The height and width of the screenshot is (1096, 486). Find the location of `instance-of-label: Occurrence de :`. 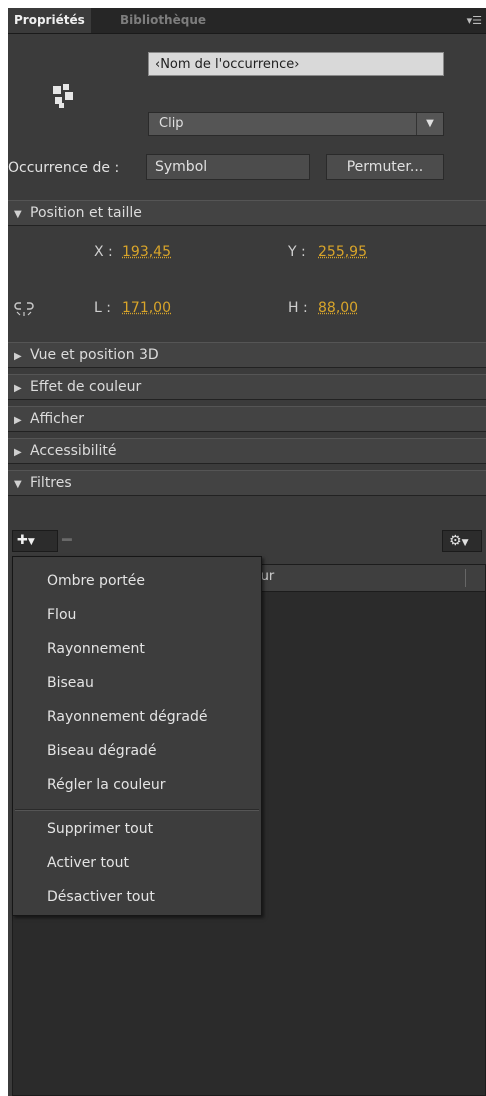

instance-of-label: Occurrence de : is located at coordinates (64, 168).